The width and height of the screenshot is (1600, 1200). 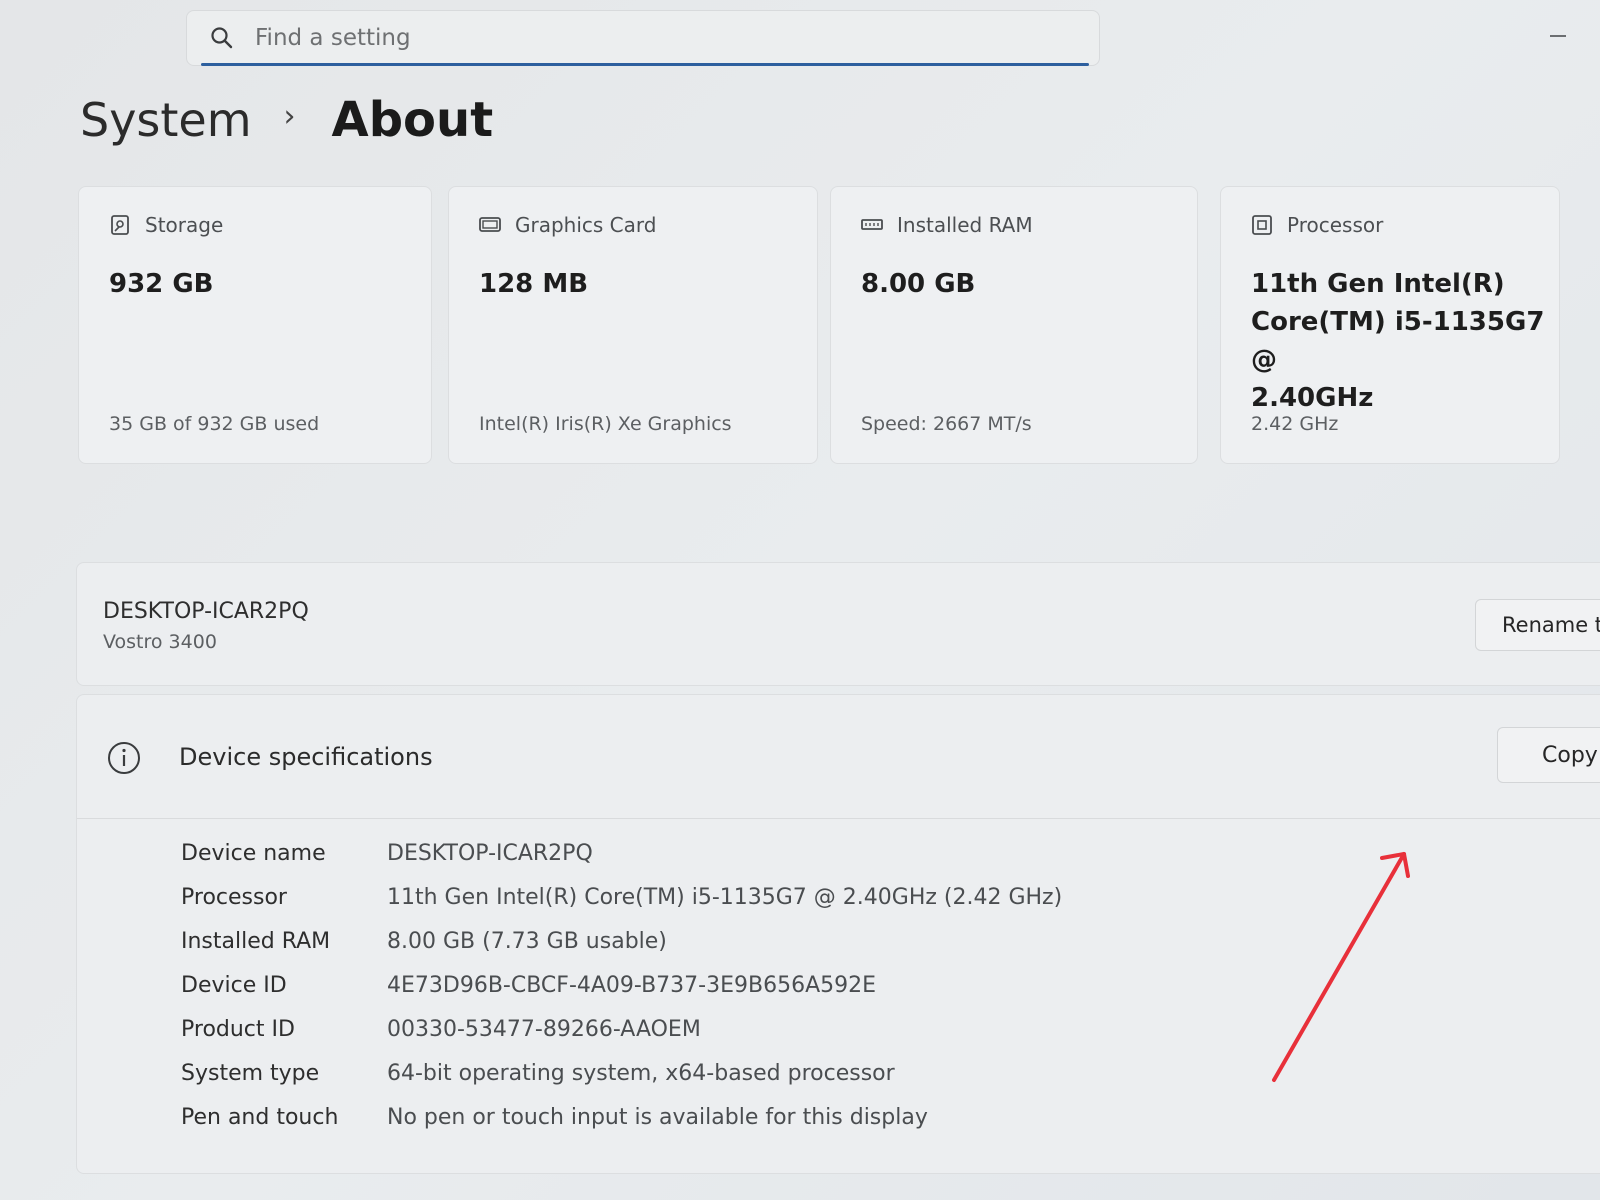 What do you see at coordinates (838, 757) in the screenshot?
I see `device-specifications-header: Device specifications Copy` at bounding box center [838, 757].